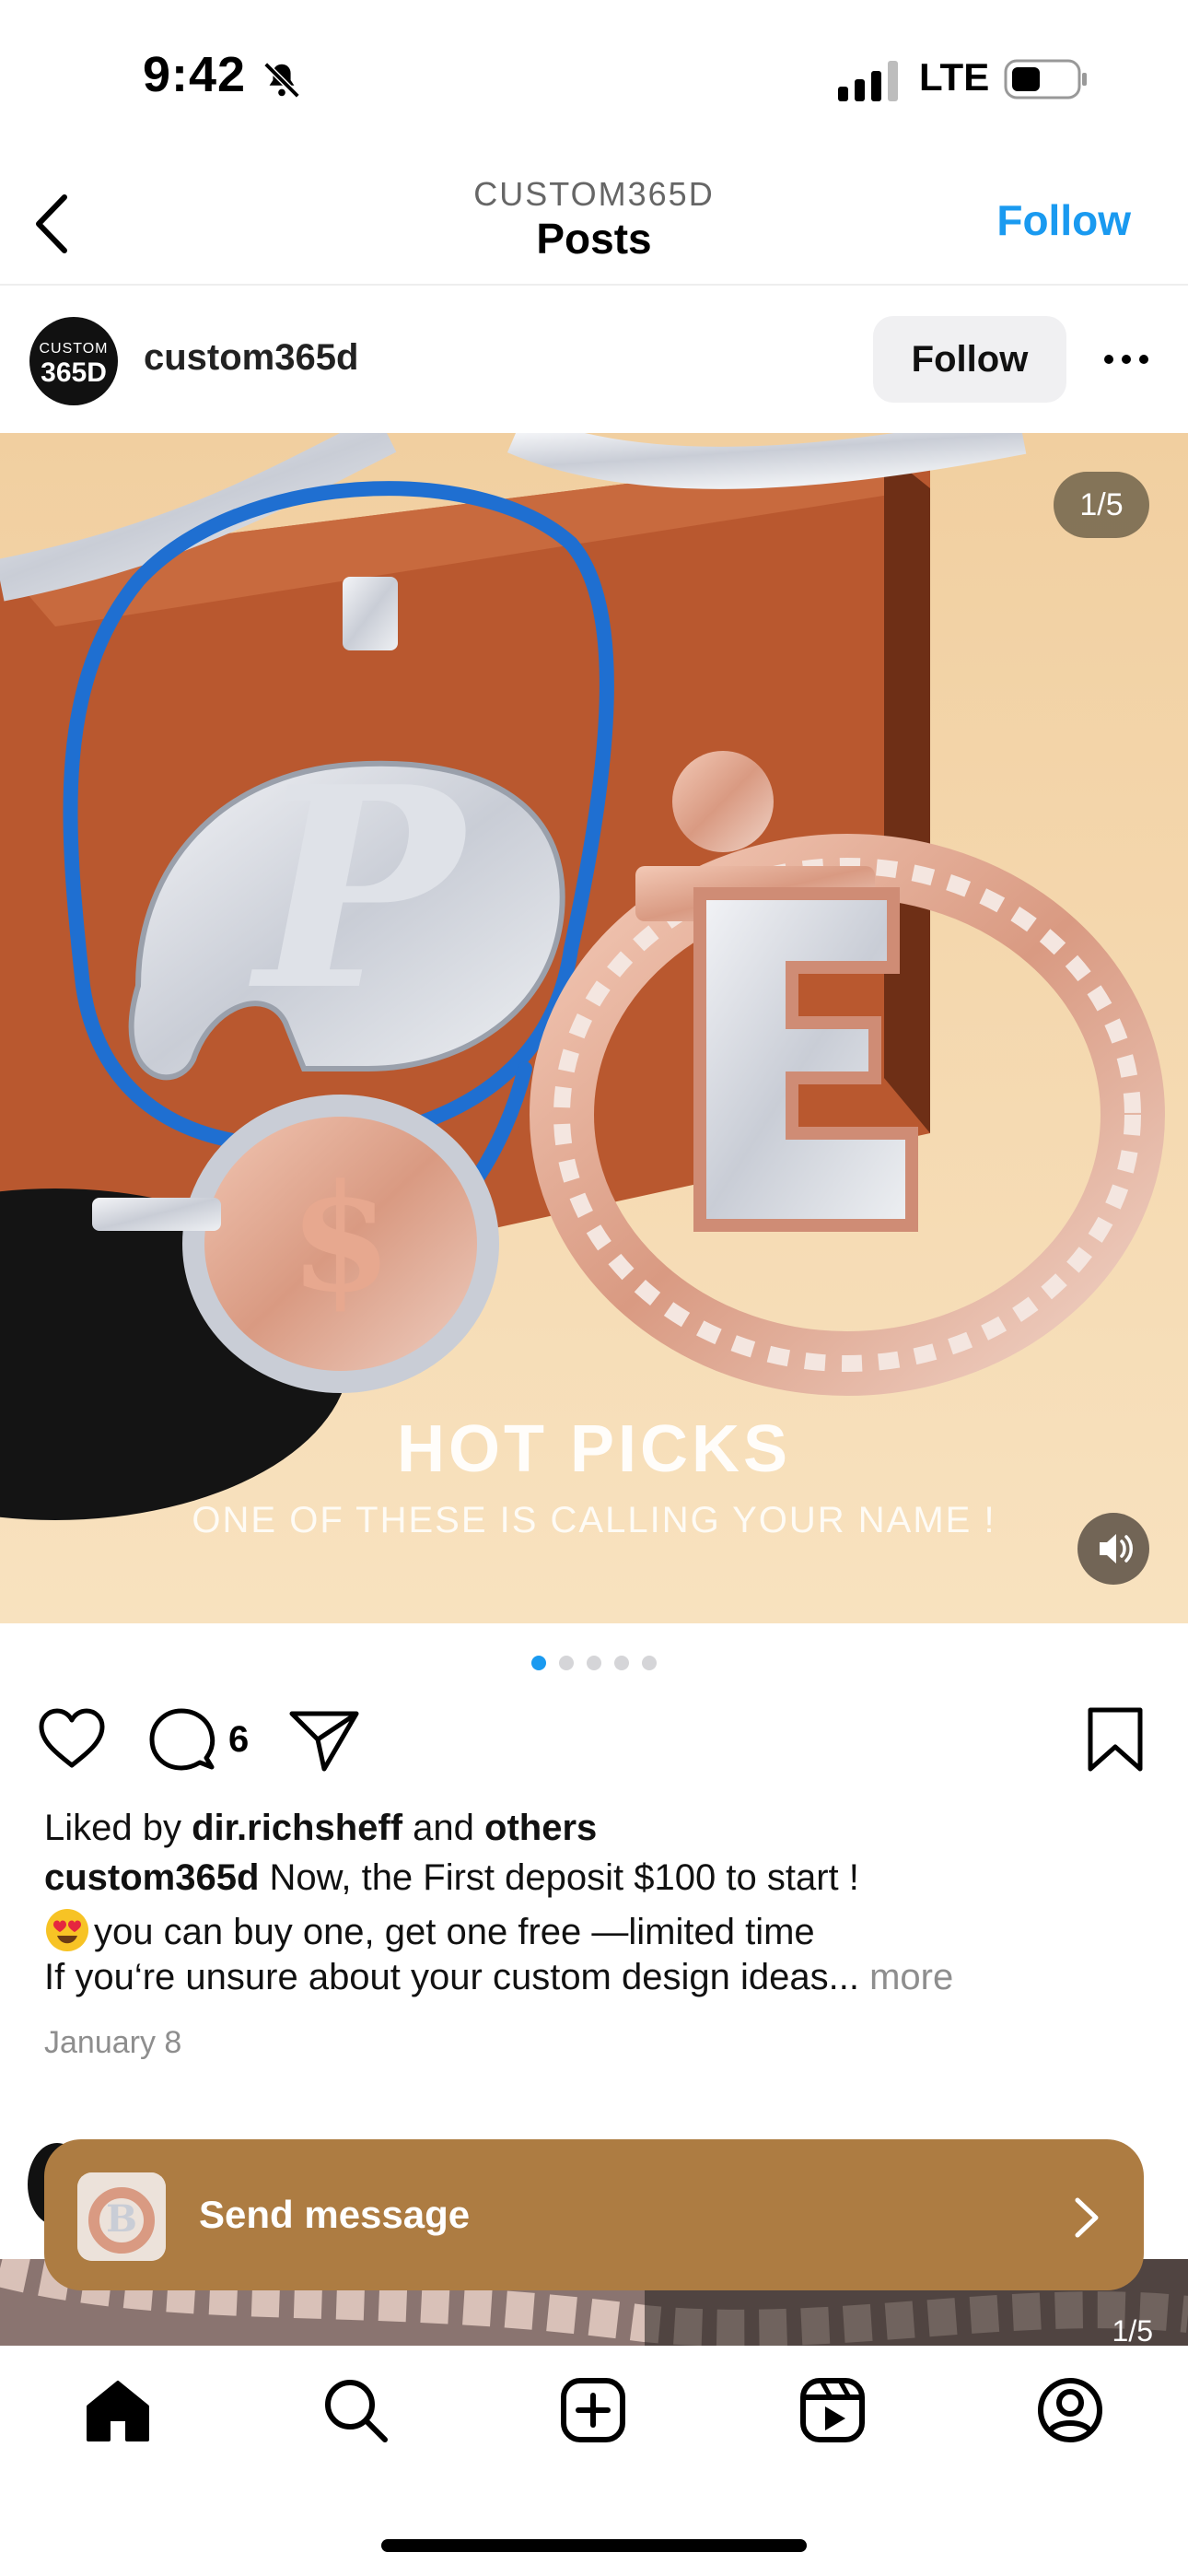  I want to click on liked-others: others, so click(540, 1828).